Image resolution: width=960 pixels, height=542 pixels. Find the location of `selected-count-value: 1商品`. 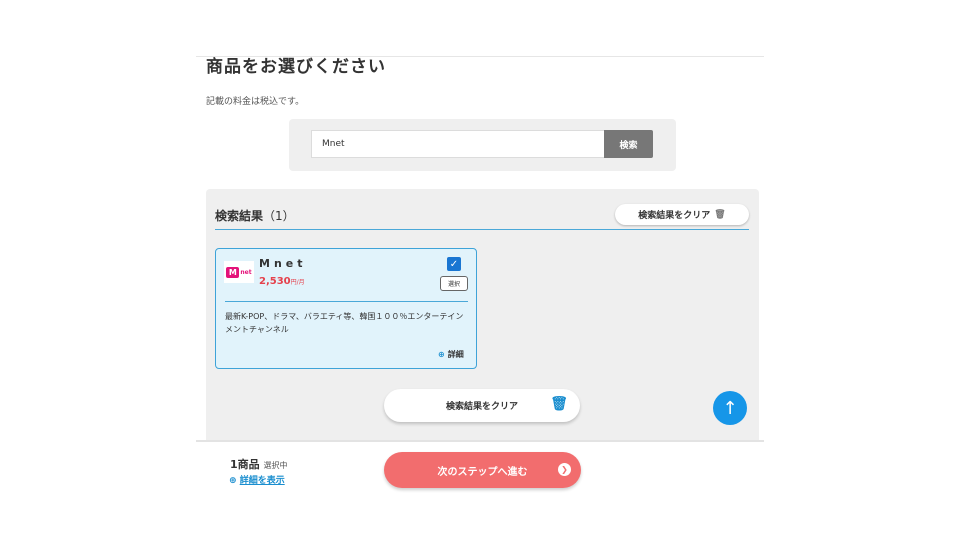

selected-count-value: 1商品 is located at coordinates (245, 464).